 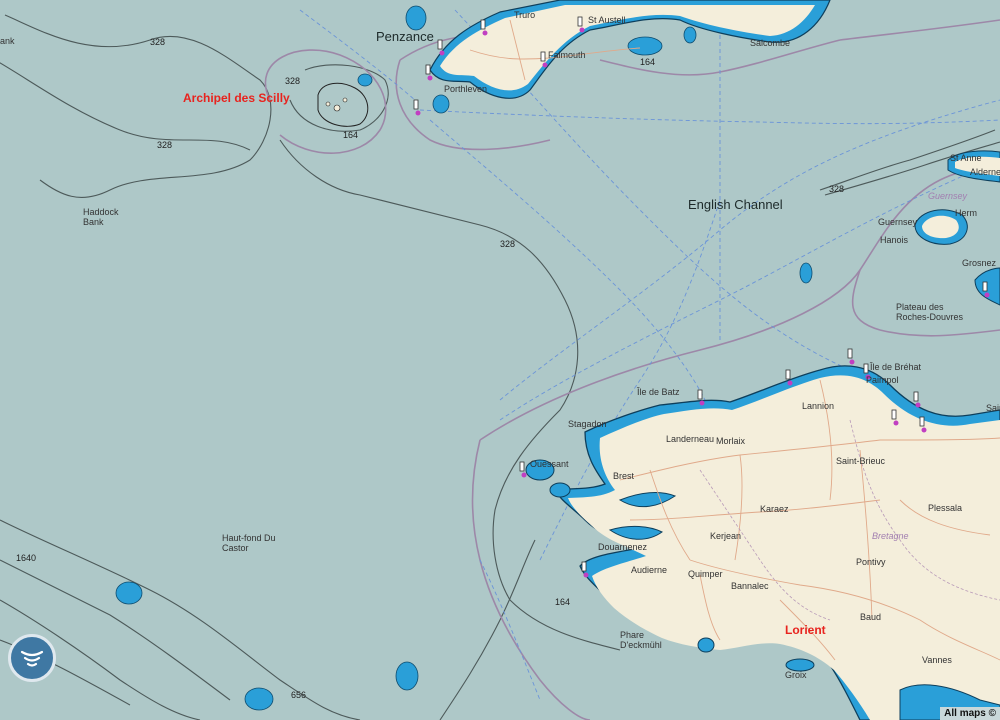 What do you see at coordinates (405, 36) in the screenshot?
I see `label-penzance: Penzance` at bounding box center [405, 36].